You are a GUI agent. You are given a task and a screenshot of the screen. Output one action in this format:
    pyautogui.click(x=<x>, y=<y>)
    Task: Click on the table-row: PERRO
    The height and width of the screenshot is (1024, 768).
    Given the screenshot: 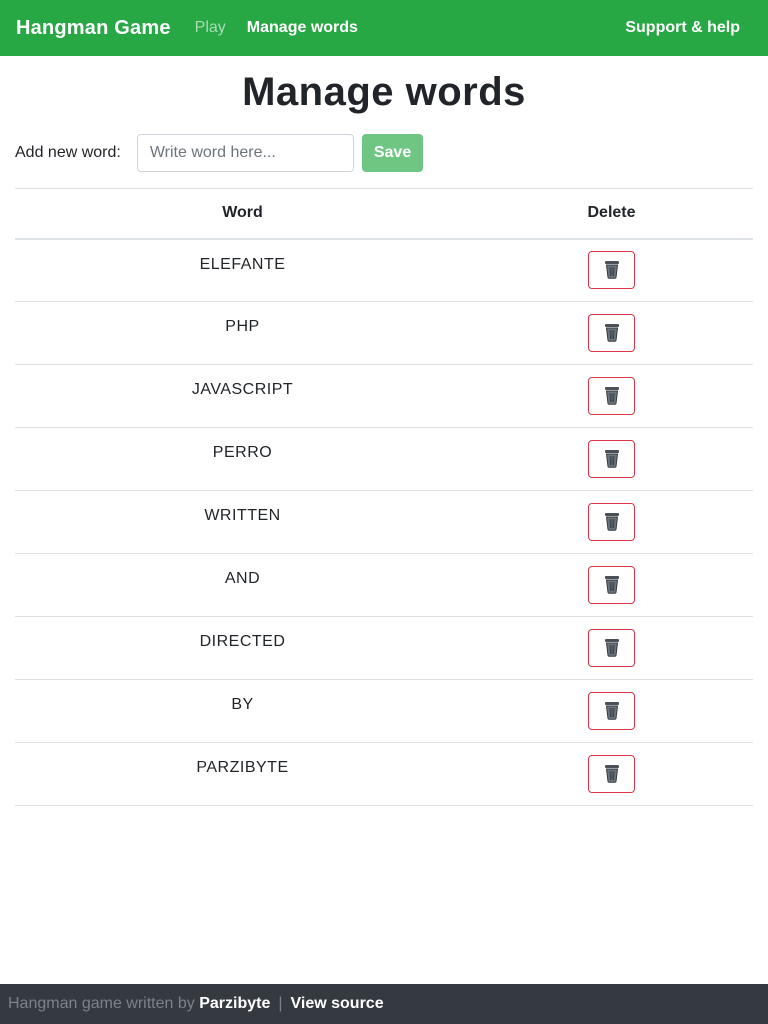 What is the action you would take?
    pyautogui.click(x=384, y=459)
    